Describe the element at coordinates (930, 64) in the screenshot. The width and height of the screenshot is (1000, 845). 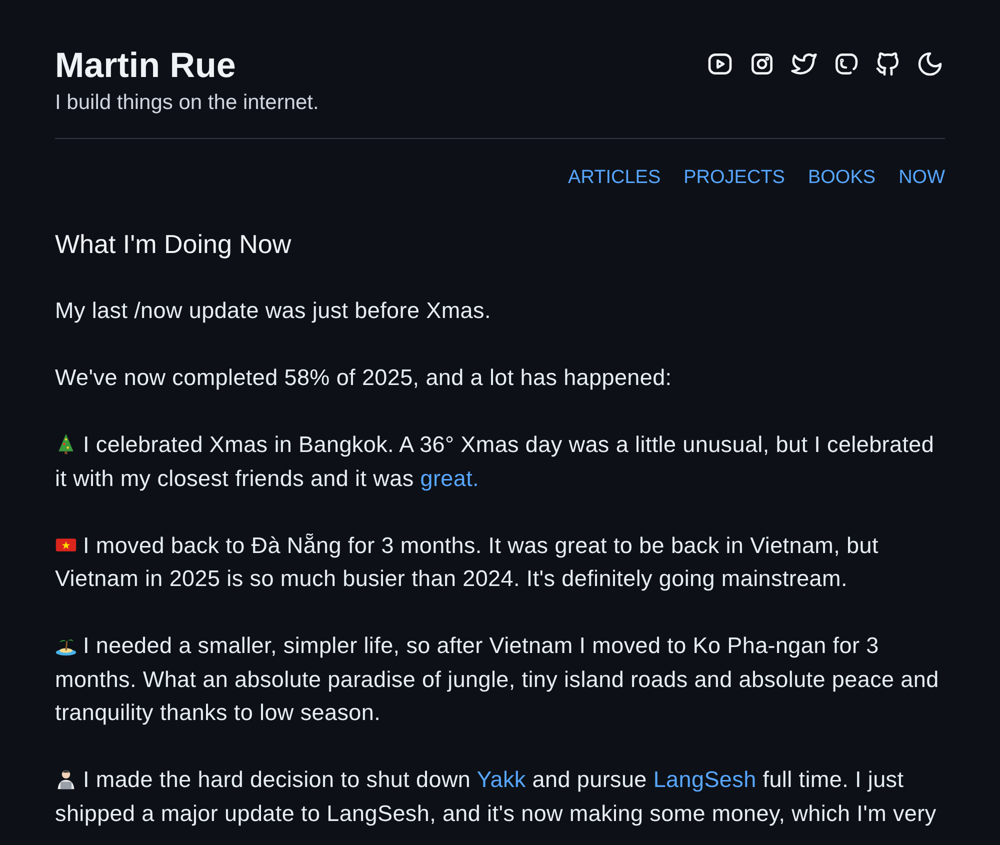
I see `moon-icon` at that location.